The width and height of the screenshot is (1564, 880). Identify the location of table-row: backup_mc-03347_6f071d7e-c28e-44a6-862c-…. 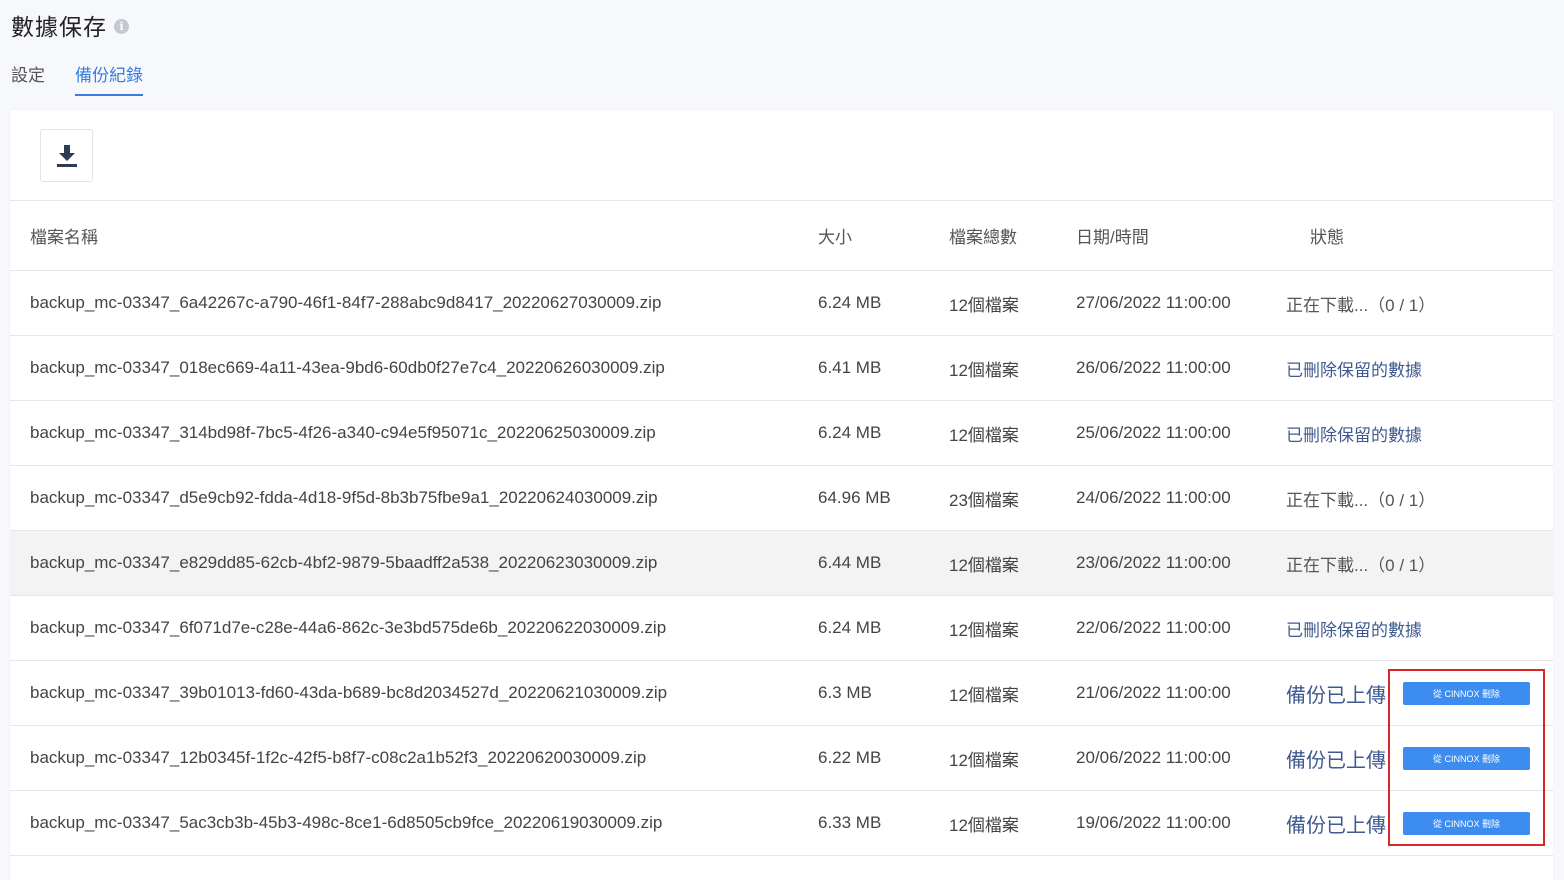
(781, 628).